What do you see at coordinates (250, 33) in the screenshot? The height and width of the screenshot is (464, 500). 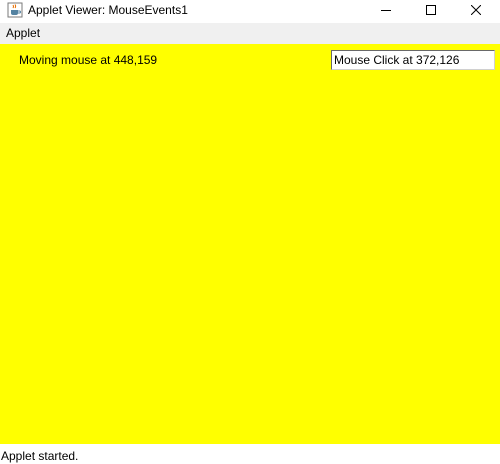 I see `menu-bar: Applet` at bounding box center [250, 33].